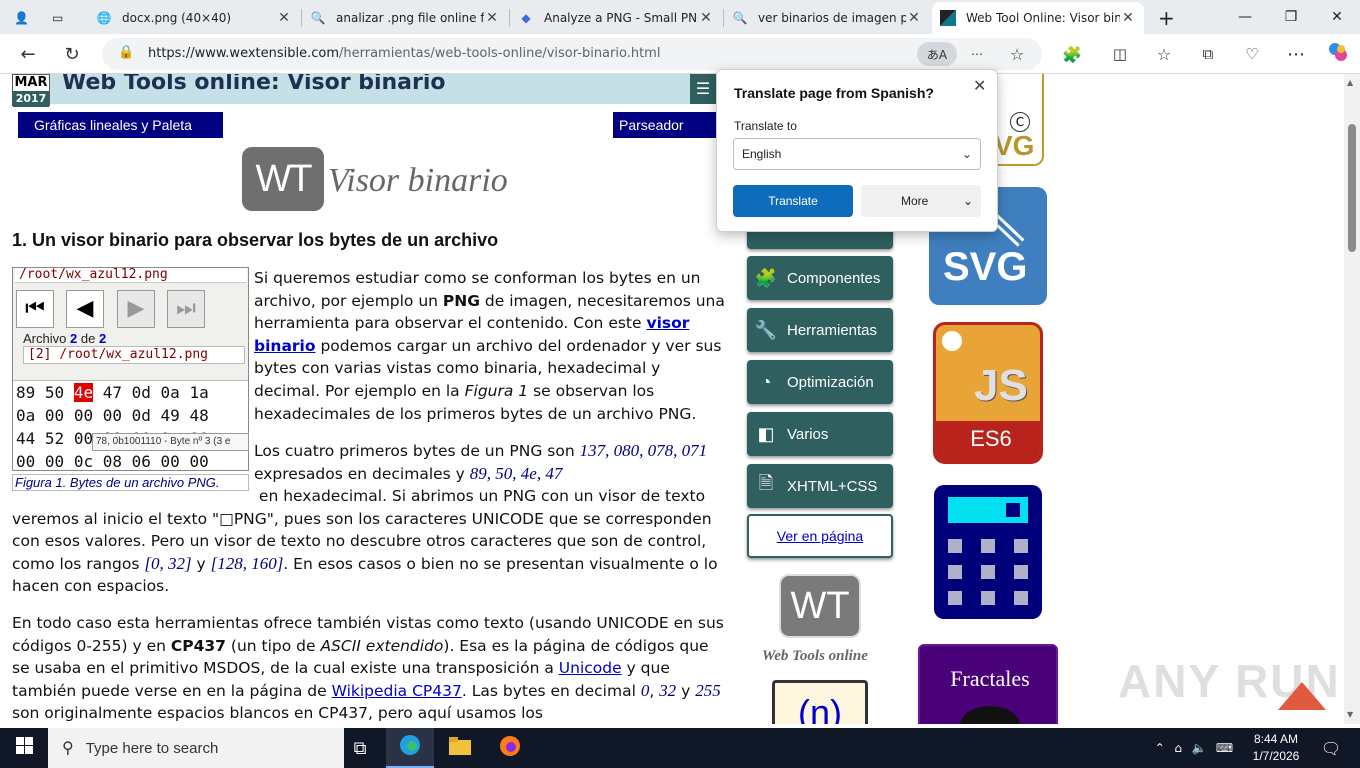 Image resolution: width=1360 pixels, height=768 pixels. Describe the element at coordinates (937, 54) in the screenshot. I see `translate-icon: あA` at that location.